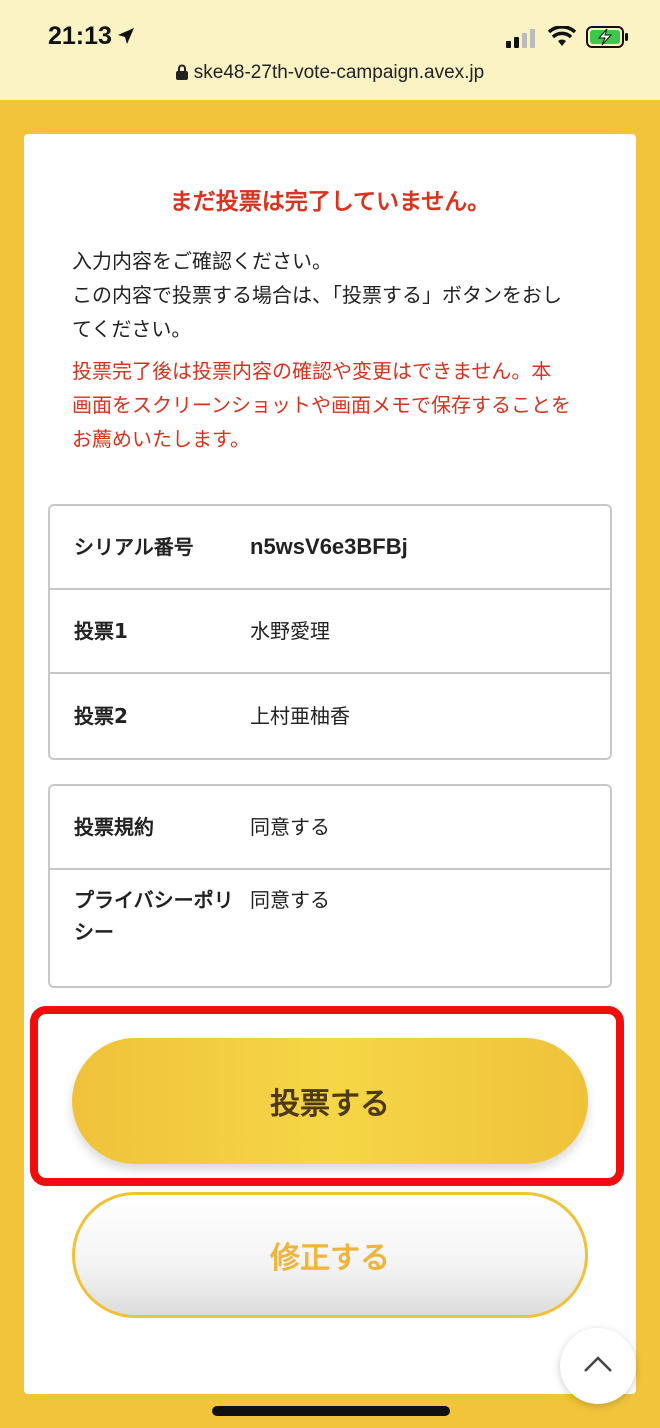  Describe the element at coordinates (181, 75) in the screenshot. I see `lock-icon` at that location.